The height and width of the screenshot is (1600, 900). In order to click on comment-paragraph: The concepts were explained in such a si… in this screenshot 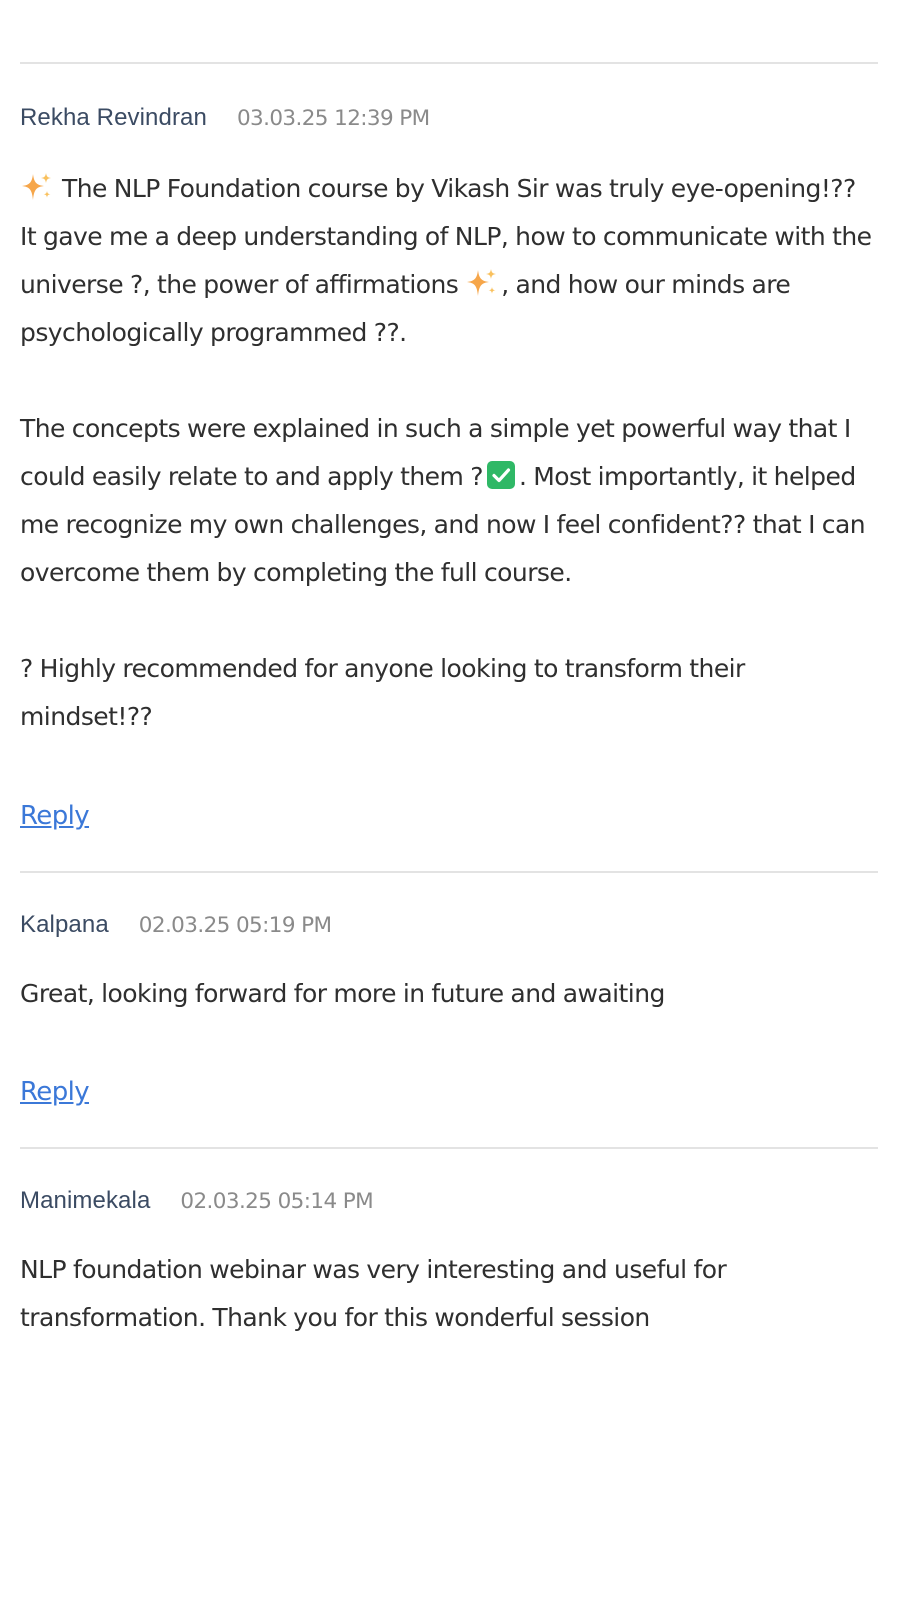, I will do `click(449, 501)`.